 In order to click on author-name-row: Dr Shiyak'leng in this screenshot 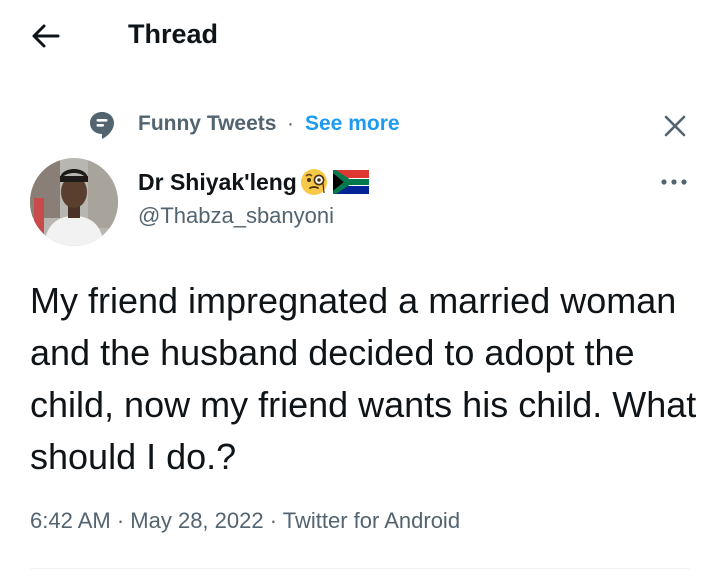, I will do `click(253, 182)`.